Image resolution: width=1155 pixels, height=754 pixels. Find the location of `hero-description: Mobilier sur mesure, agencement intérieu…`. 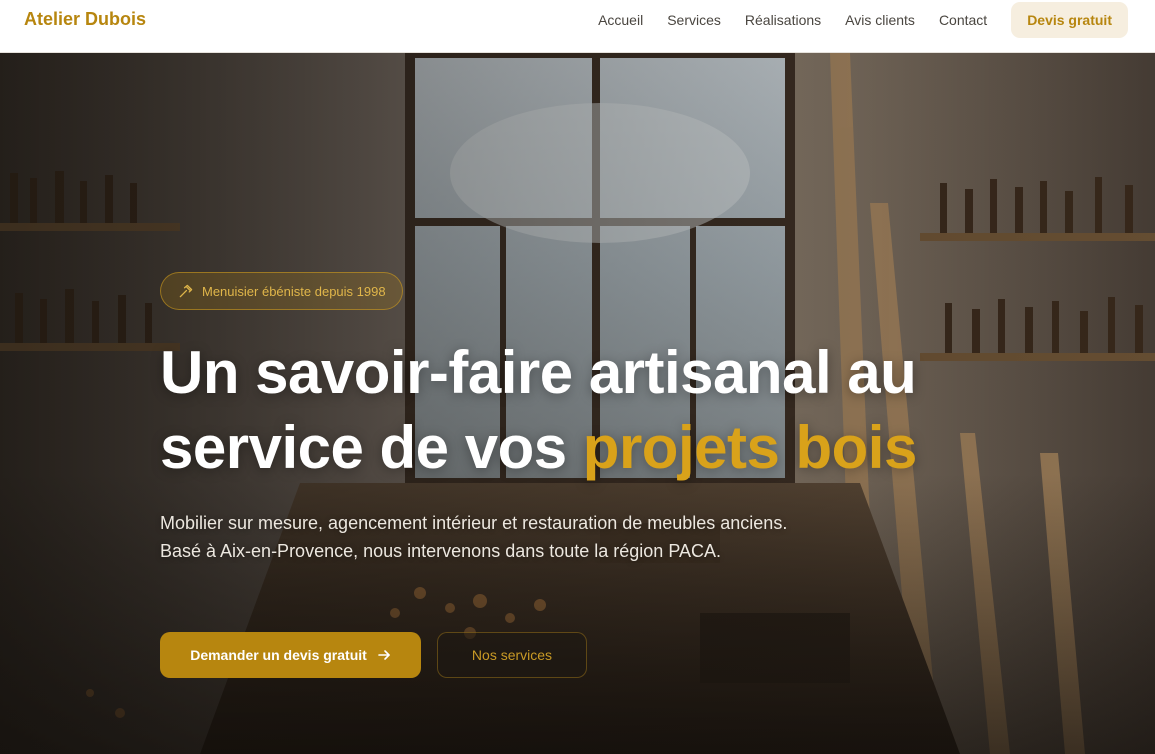

hero-description: Mobilier sur mesure, agencement intérieu… is located at coordinates (474, 537).